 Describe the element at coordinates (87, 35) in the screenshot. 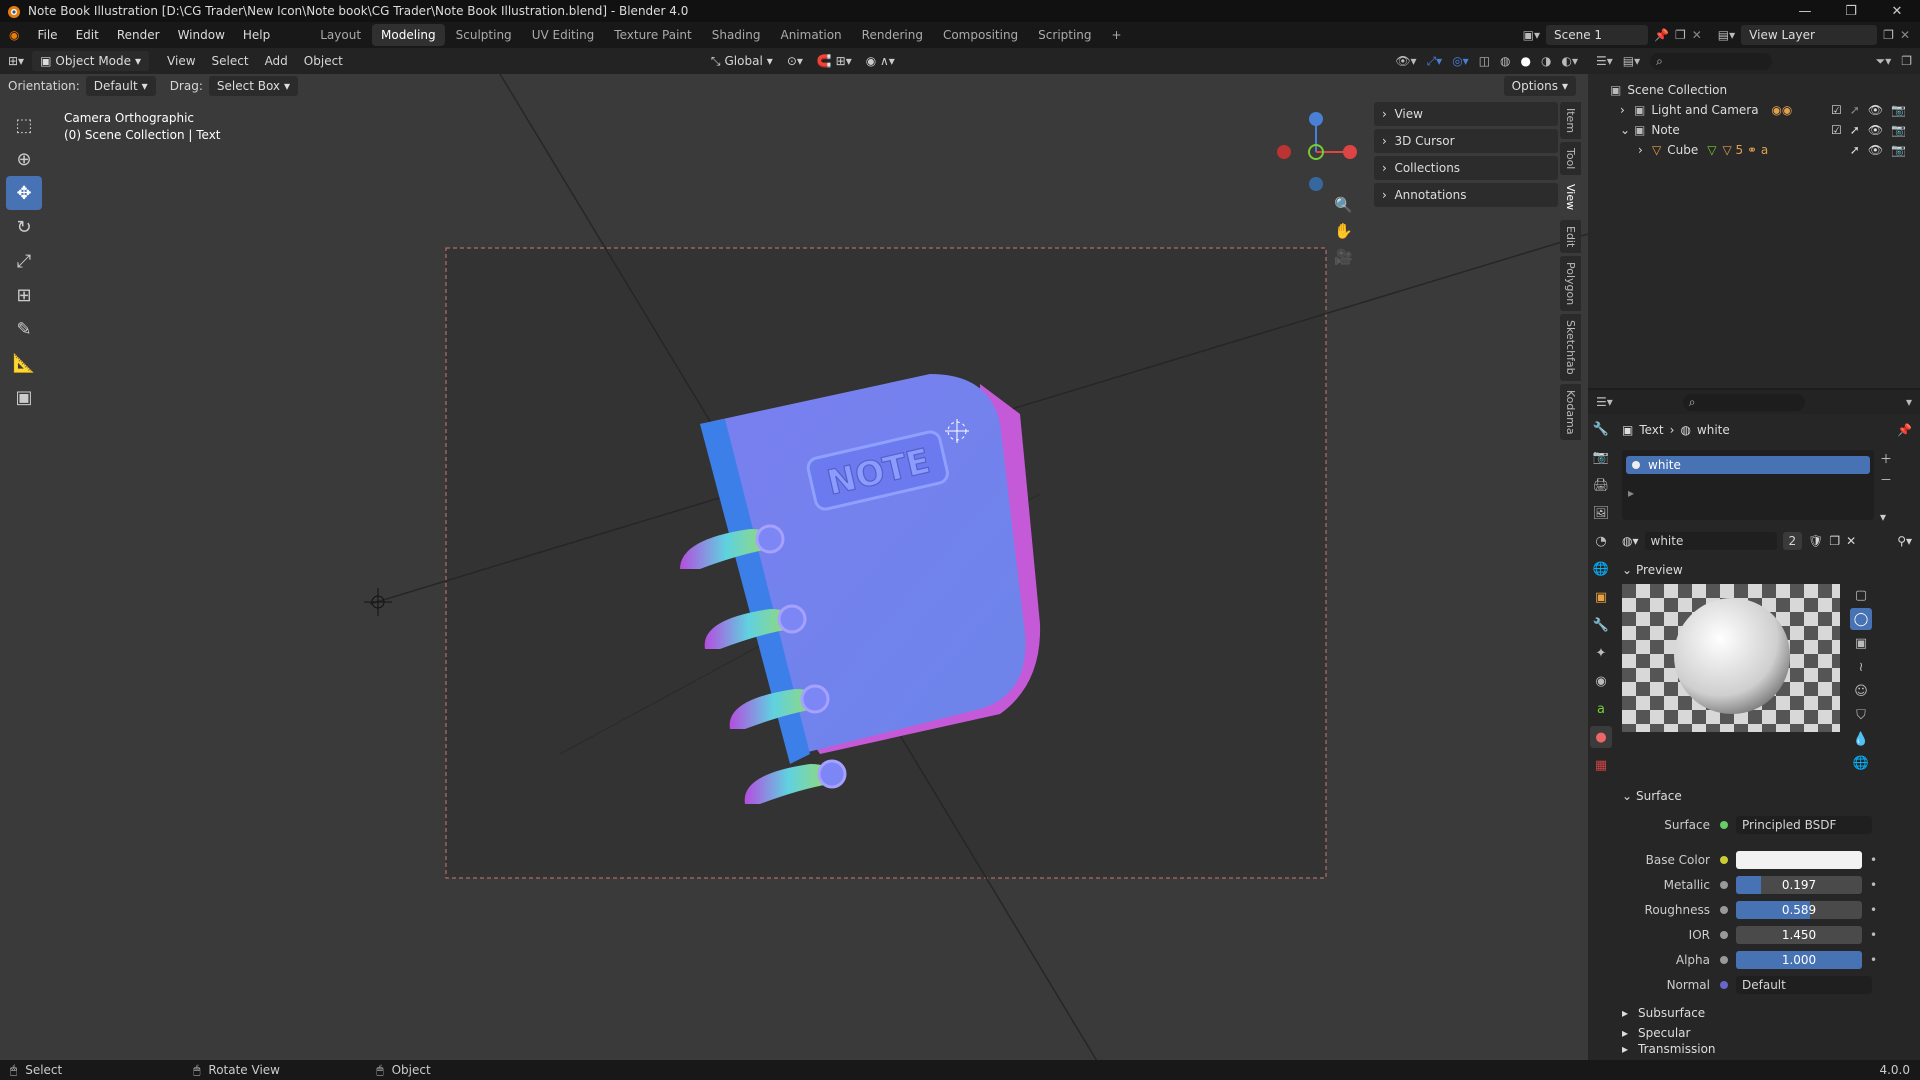

I see `menu-edit: Edit` at that location.